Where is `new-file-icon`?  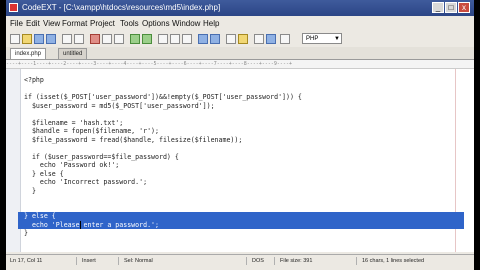 new-file-icon is located at coordinates (15, 39).